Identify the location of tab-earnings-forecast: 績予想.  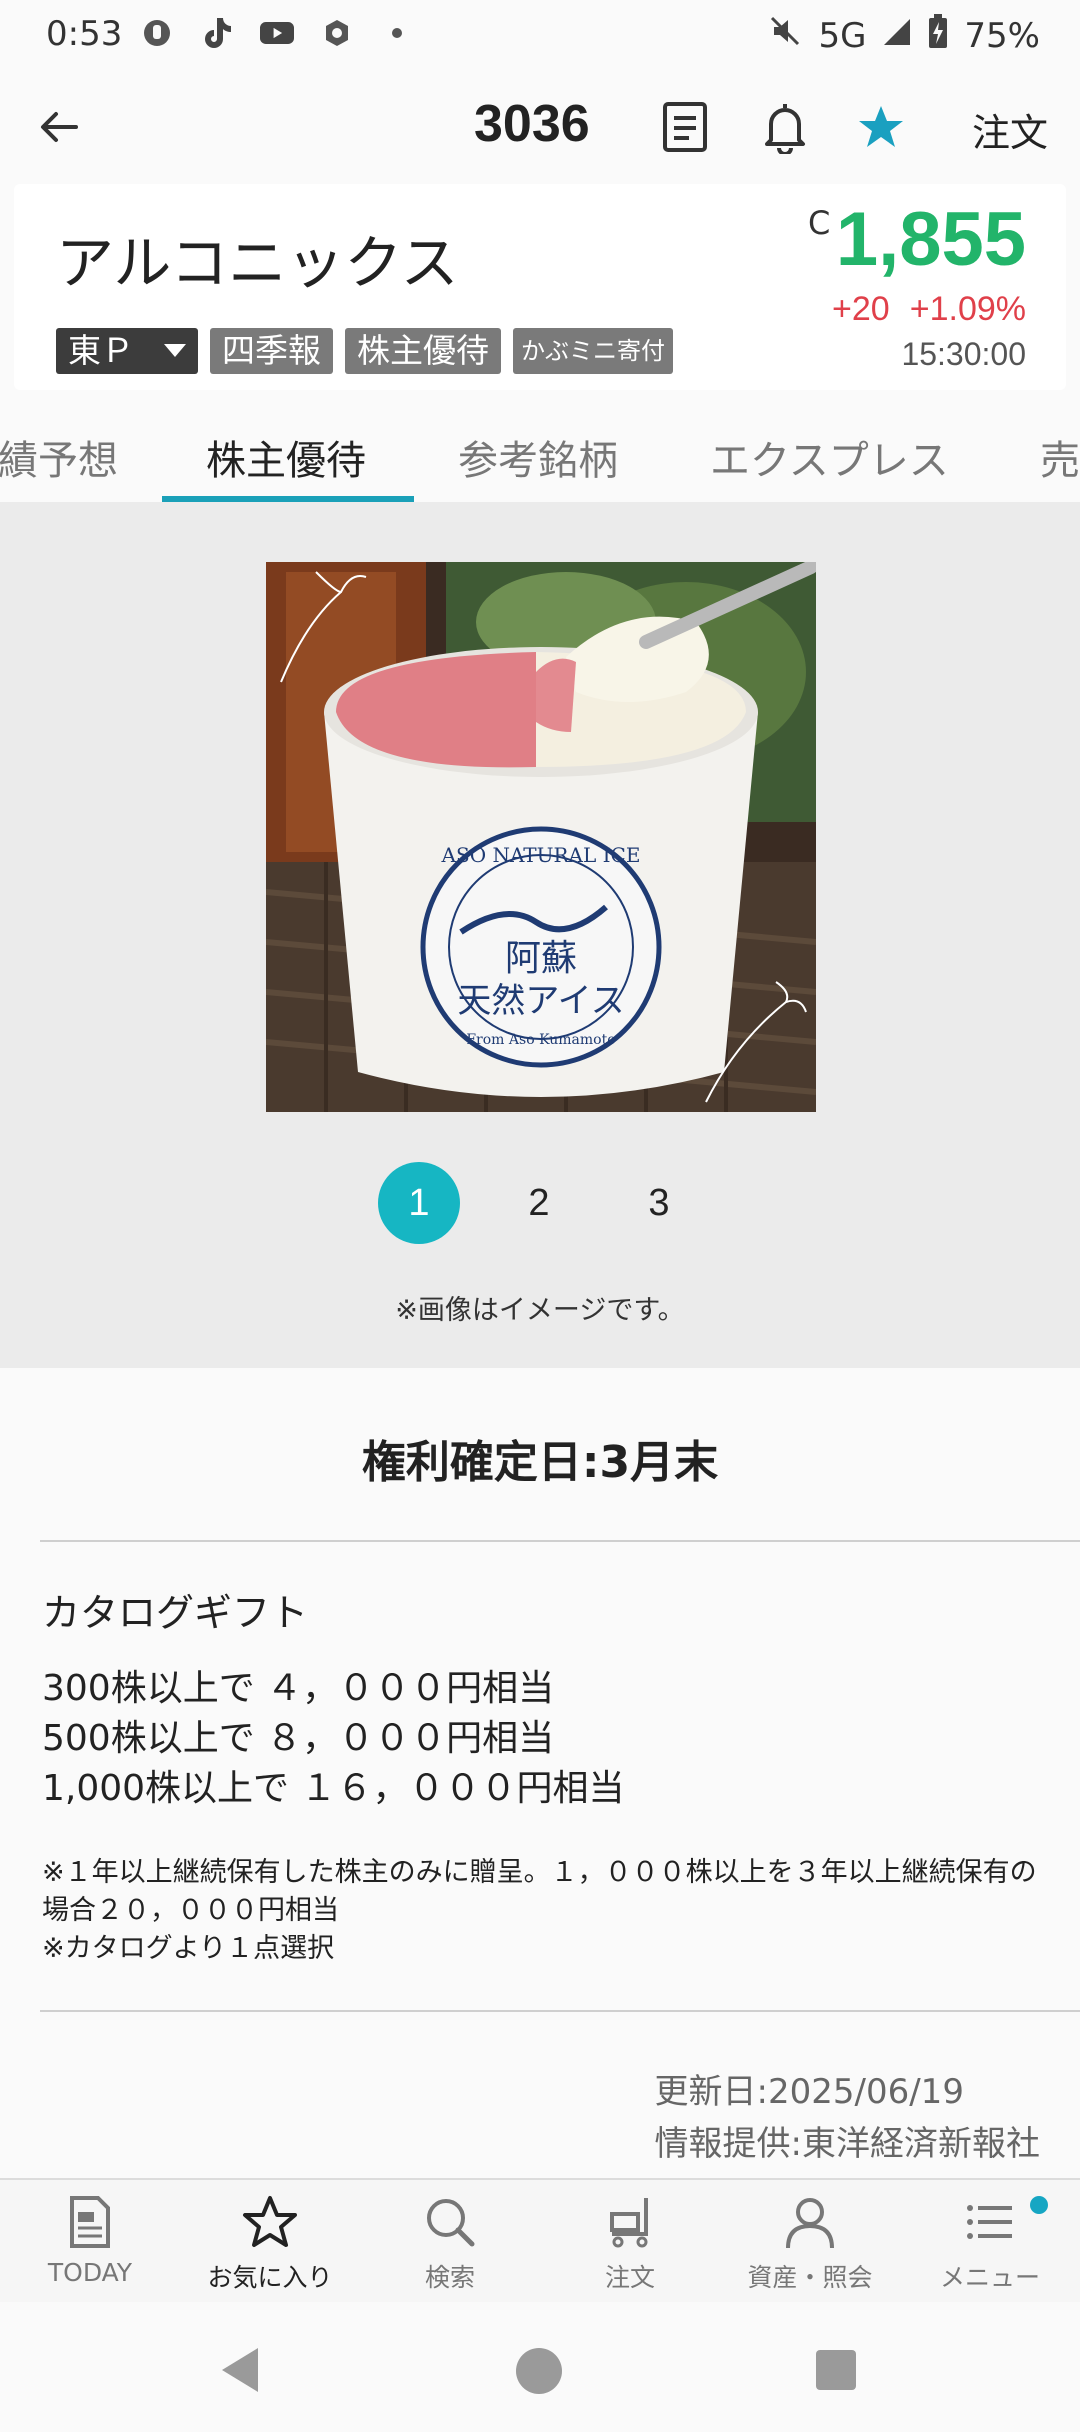
(59, 457).